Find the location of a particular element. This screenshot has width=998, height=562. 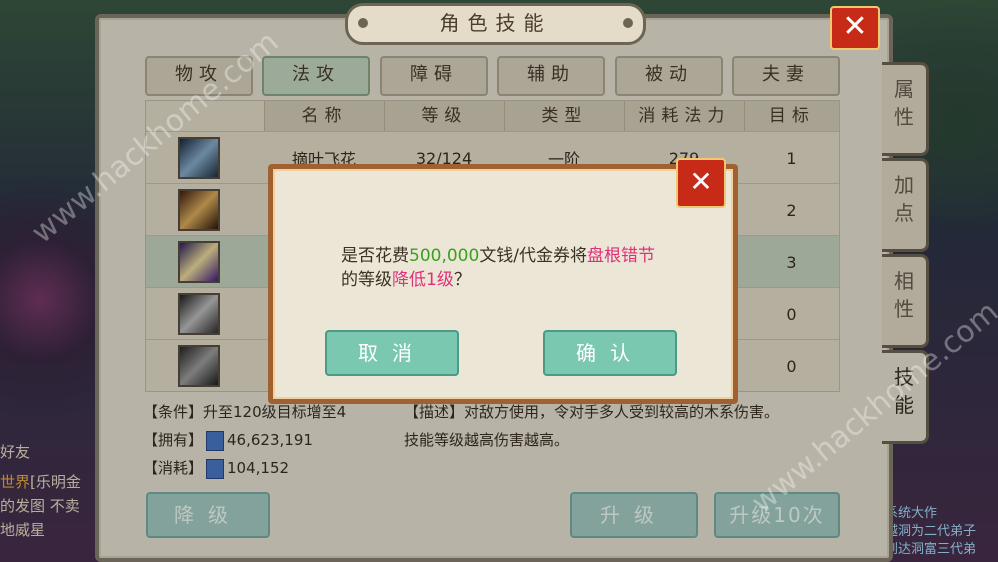

dialog-action: 降低1级 is located at coordinates (423, 280).